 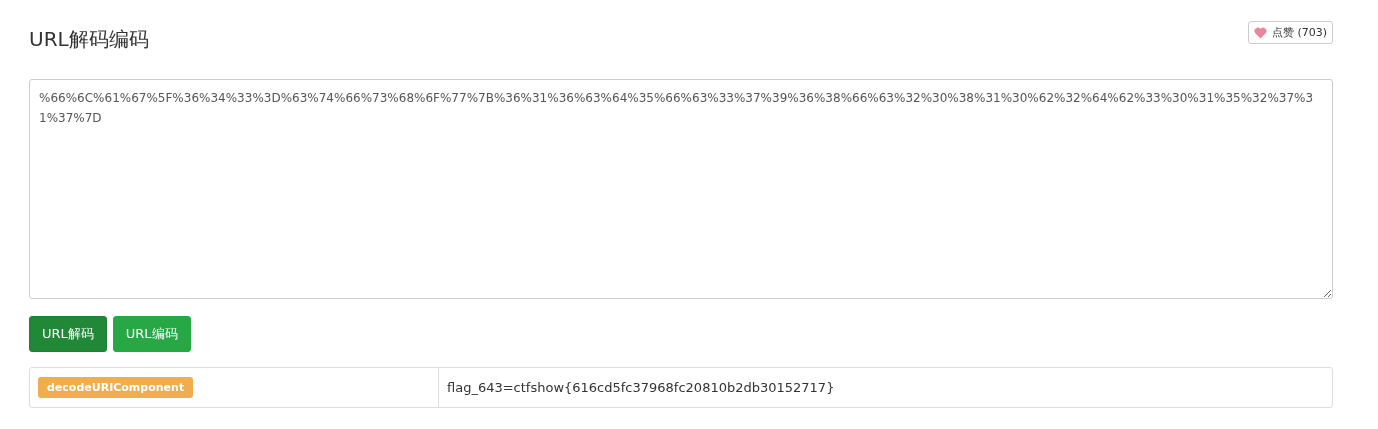 I want to click on page-title: URL解码编码, so click(x=89, y=39).